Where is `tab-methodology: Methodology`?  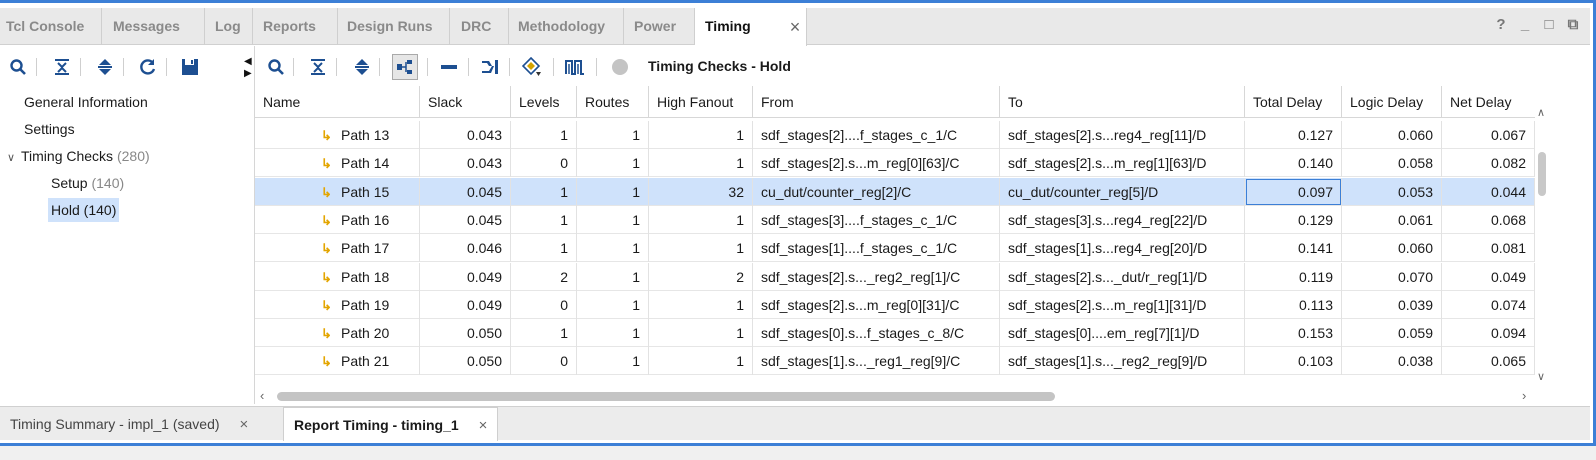
tab-methodology: Methodology is located at coordinates (566, 26).